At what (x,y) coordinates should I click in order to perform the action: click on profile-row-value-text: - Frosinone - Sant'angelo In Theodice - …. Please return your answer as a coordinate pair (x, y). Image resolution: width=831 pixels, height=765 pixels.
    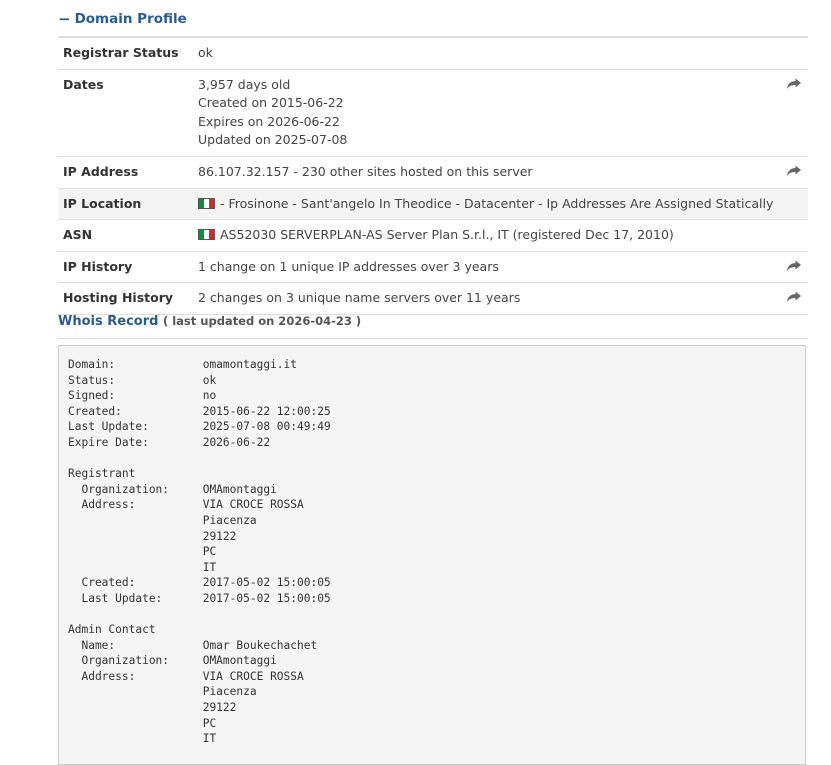
    Looking at the image, I should click on (497, 203).